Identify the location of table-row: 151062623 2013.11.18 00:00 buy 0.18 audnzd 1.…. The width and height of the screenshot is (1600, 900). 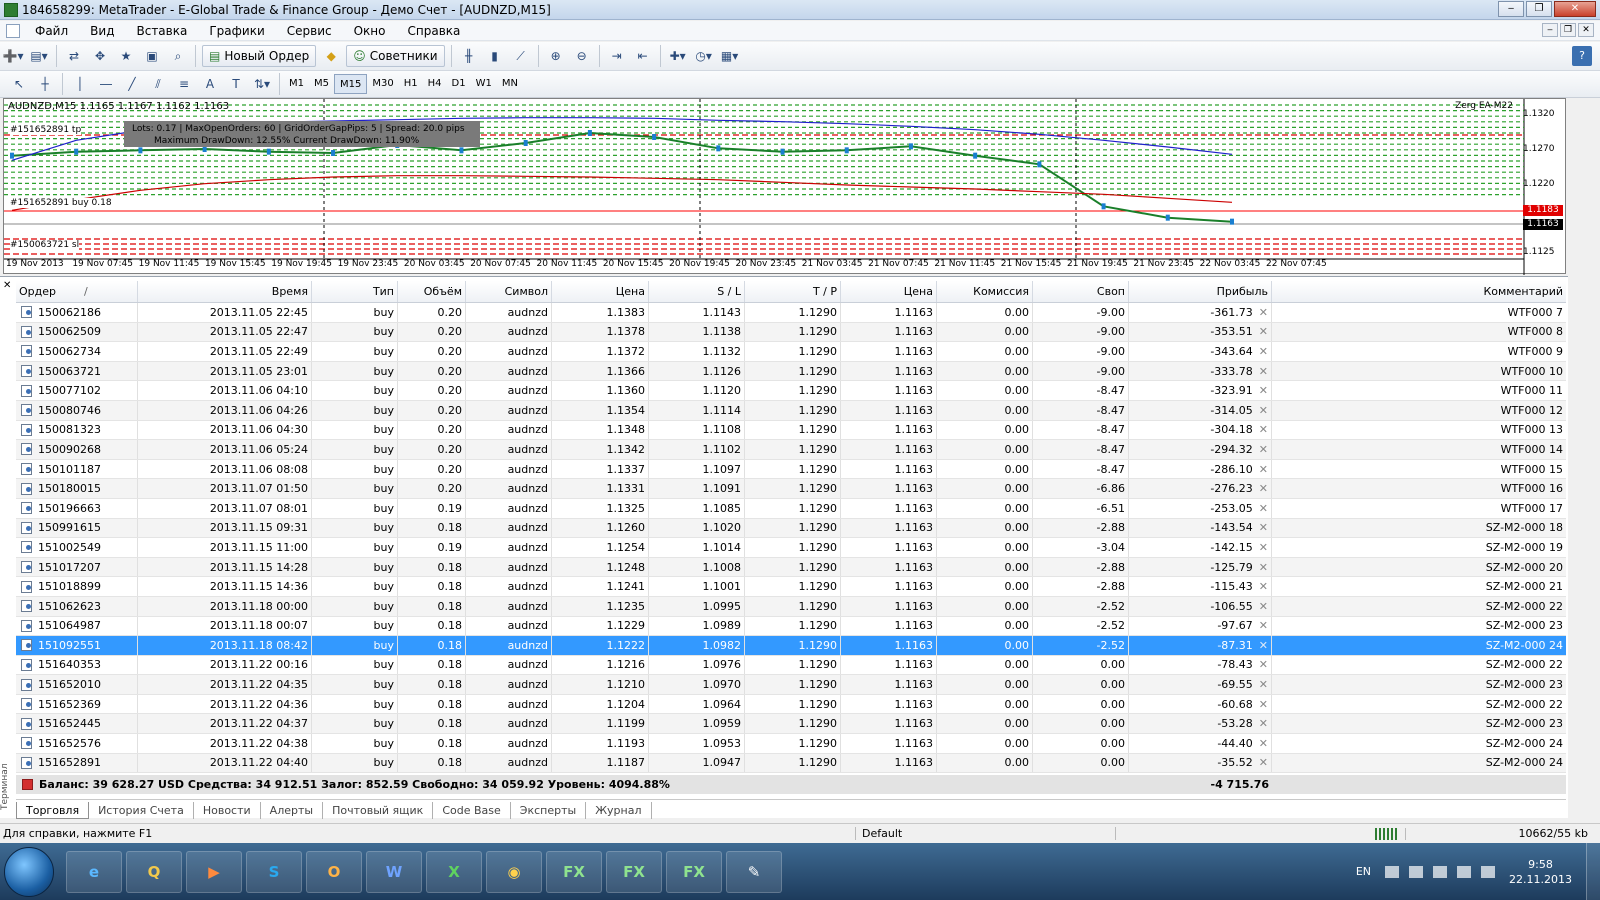
(791, 606).